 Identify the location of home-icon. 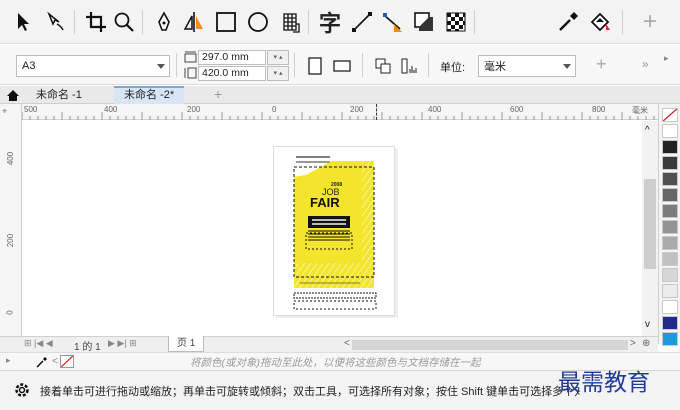
(13, 95).